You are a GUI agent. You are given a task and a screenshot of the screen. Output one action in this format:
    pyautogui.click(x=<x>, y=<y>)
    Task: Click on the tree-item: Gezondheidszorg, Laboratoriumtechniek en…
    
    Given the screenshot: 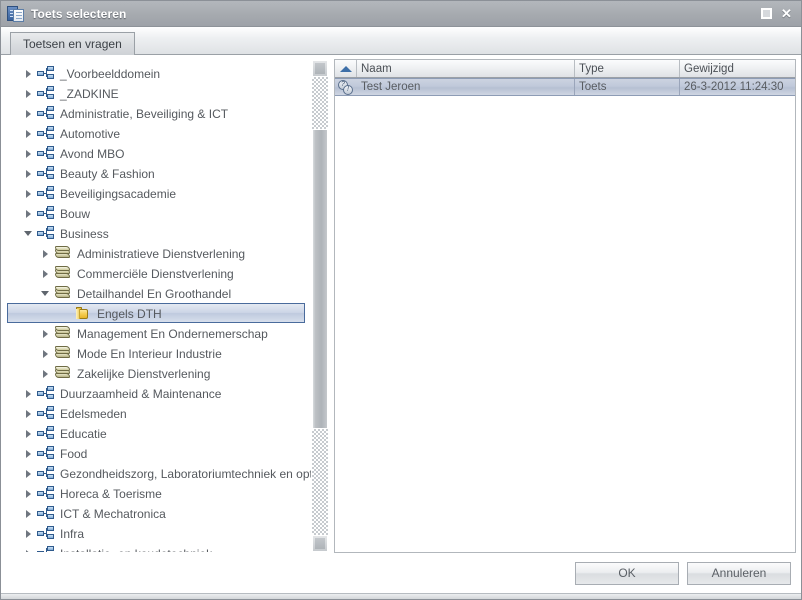 What is the action you would take?
    pyautogui.click(x=159, y=473)
    